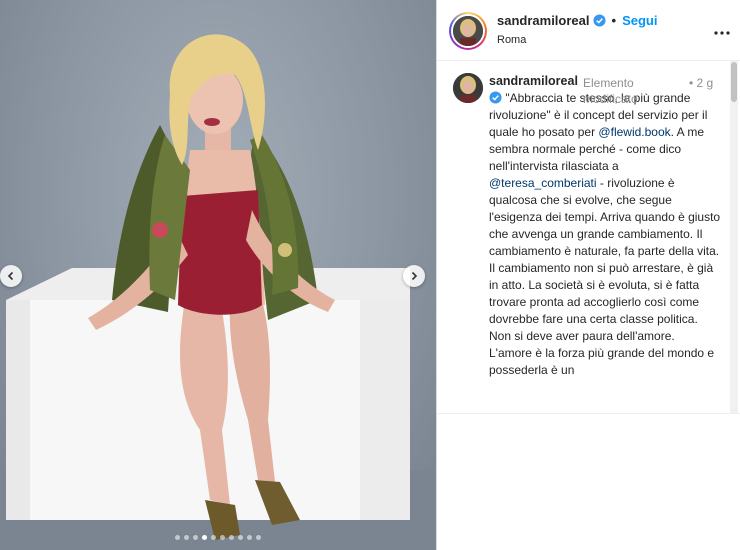 The width and height of the screenshot is (740, 550). What do you see at coordinates (734, 237) in the screenshot?
I see `comments-scrollbar` at bounding box center [734, 237].